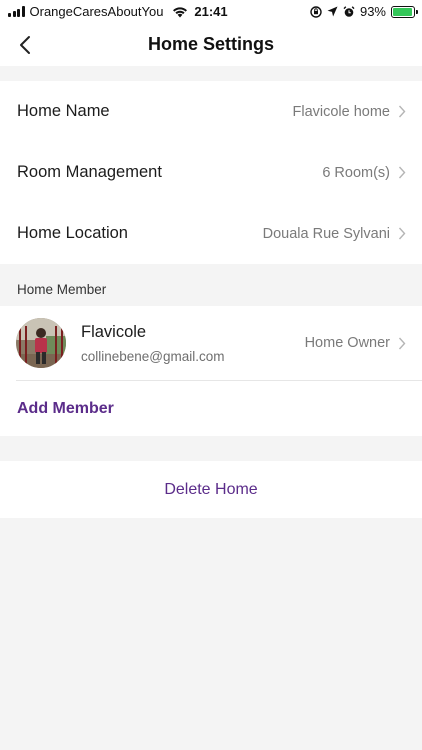 The width and height of the screenshot is (422, 750). Describe the element at coordinates (211, 12) in the screenshot. I see `status-bar: OrangeCaresAboutYou 21:41 93%` at that location.